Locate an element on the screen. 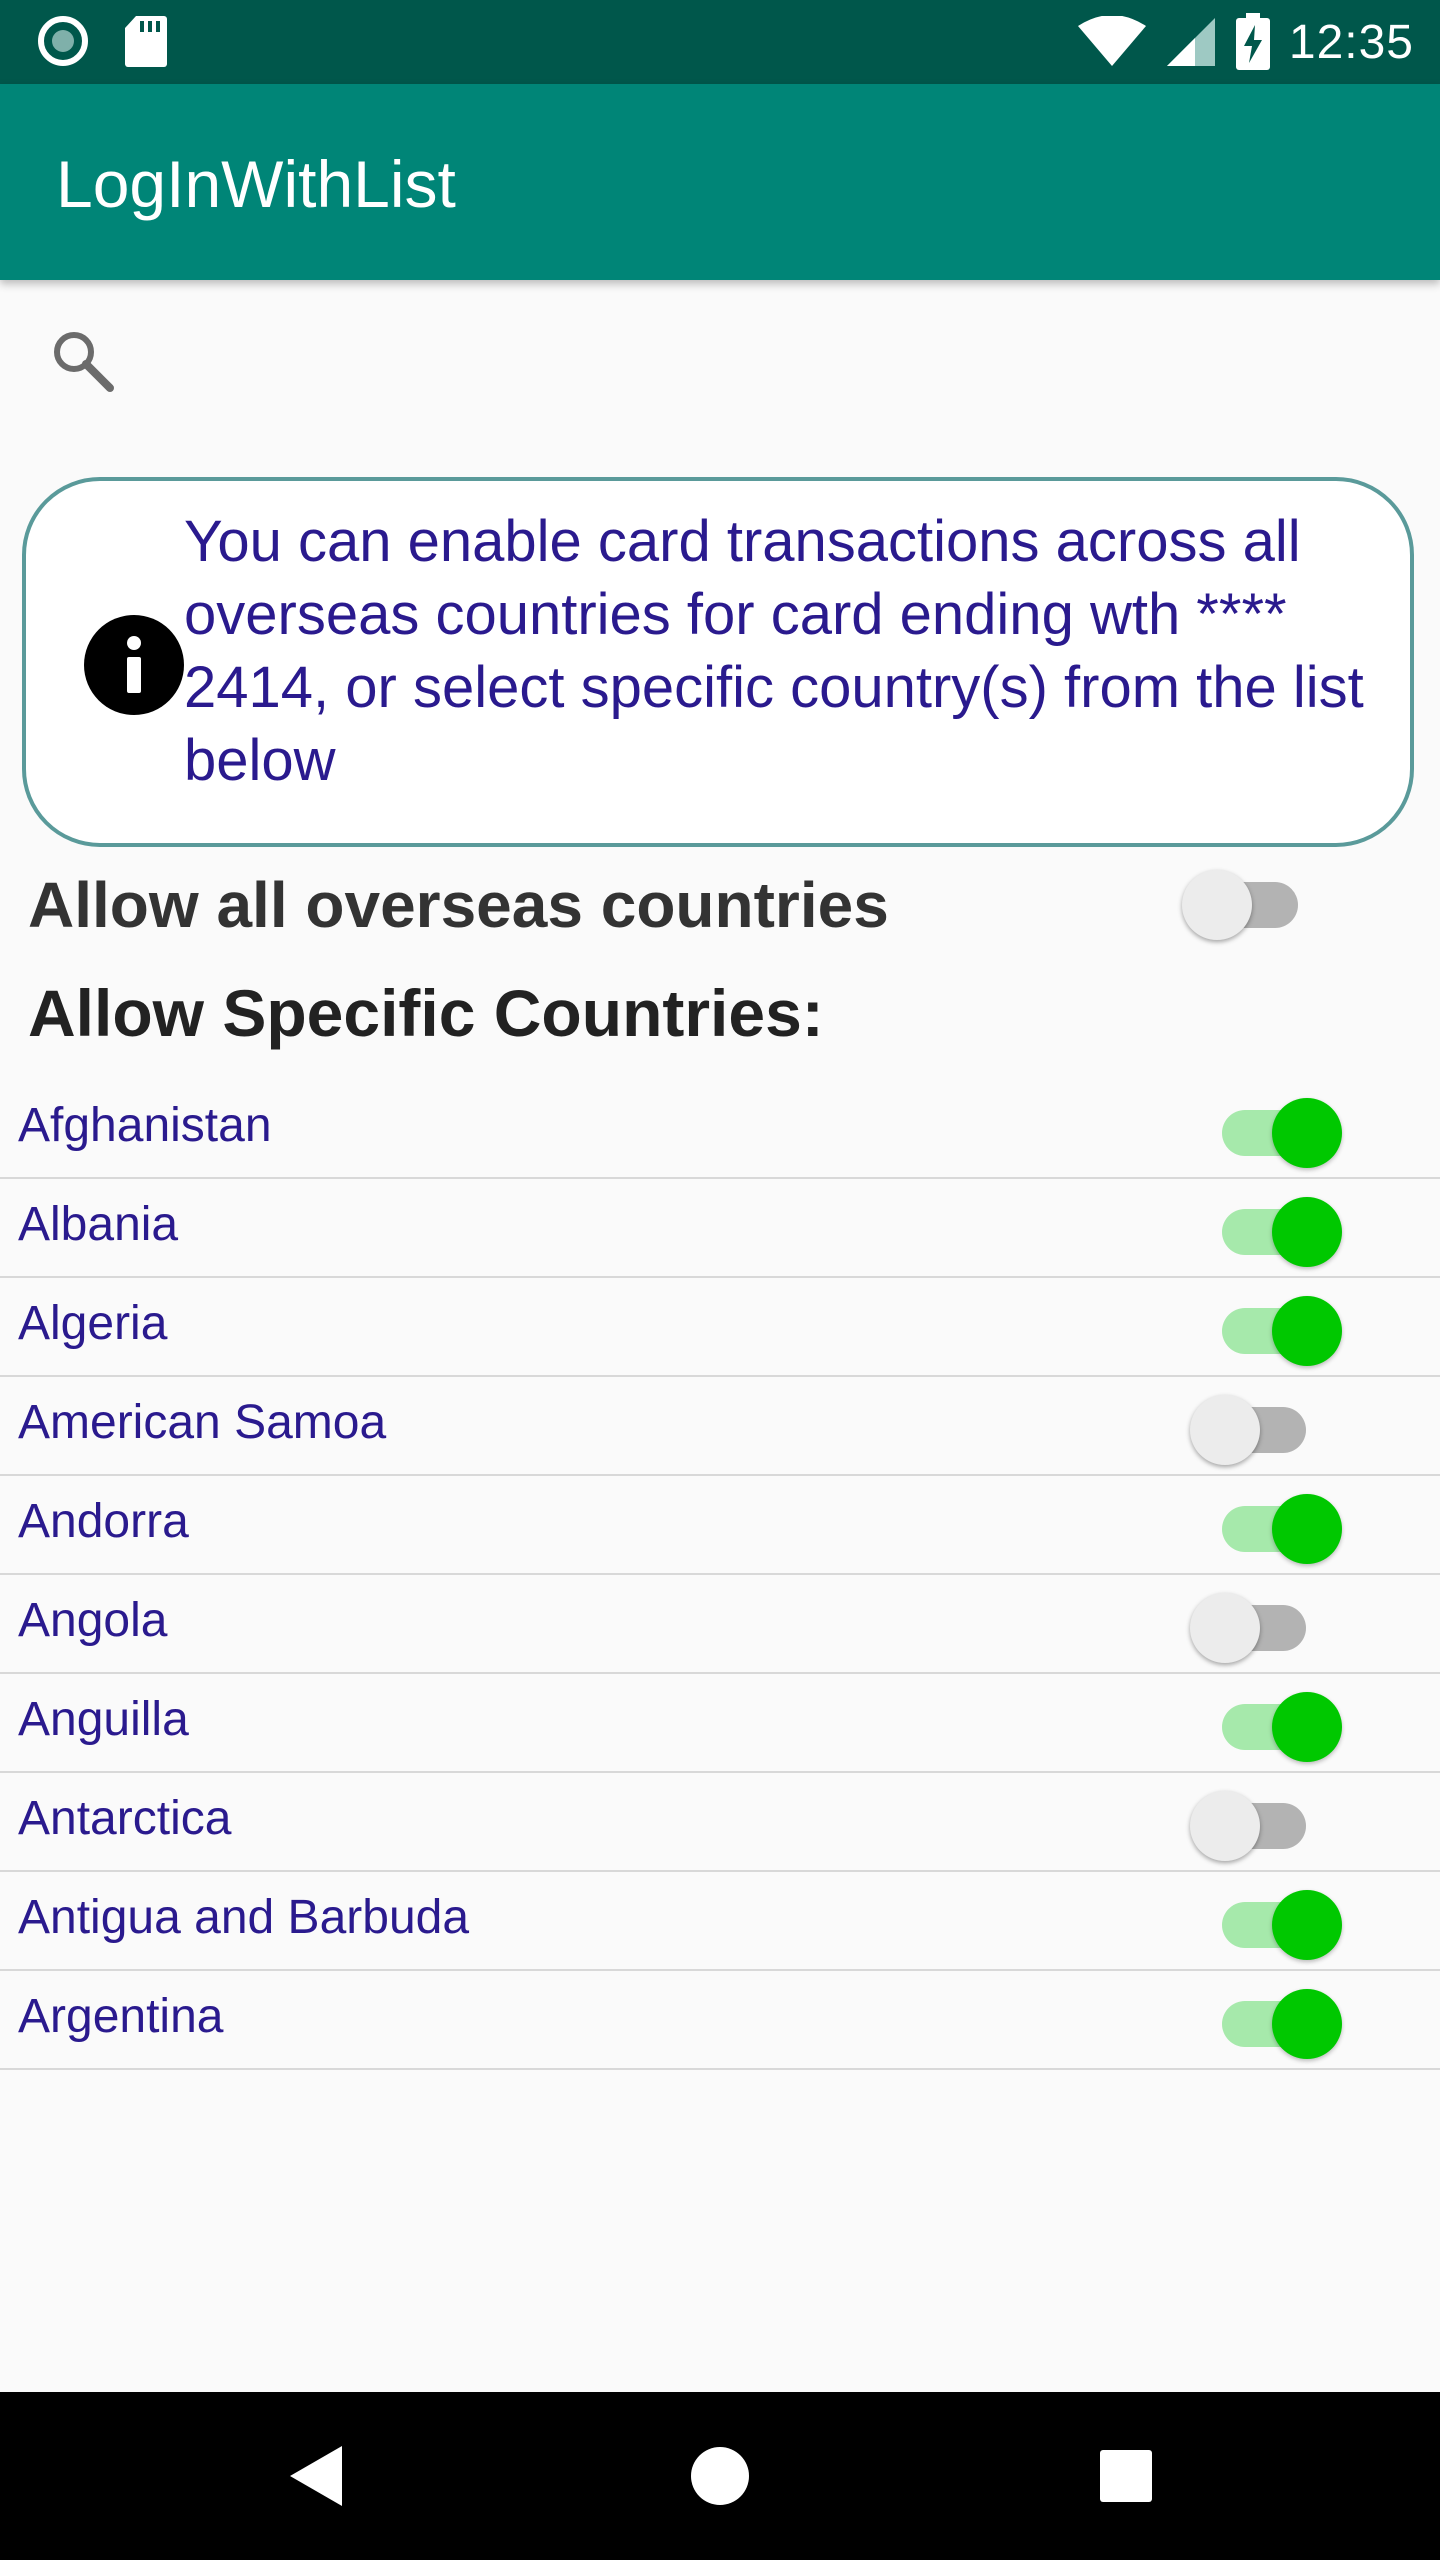 Image resolution: width=1440 pixels, height=2560 pixels. country-name: American Samoa is located at coordinates (202, 1422).